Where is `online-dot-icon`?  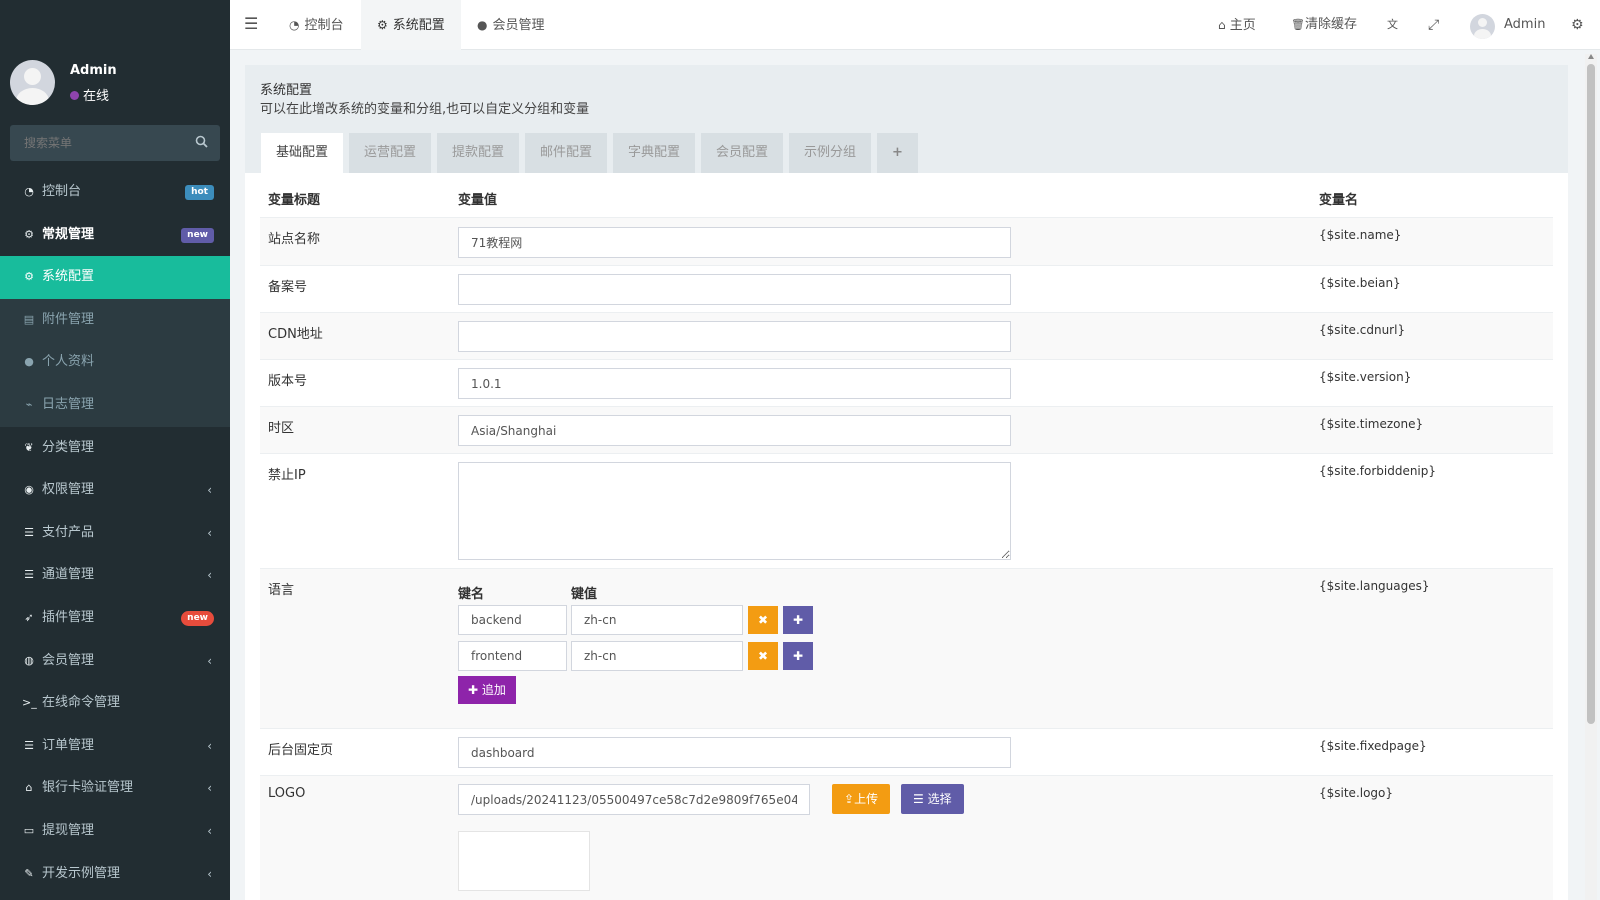 online-dot-icon is located at coordinates (74, 95).